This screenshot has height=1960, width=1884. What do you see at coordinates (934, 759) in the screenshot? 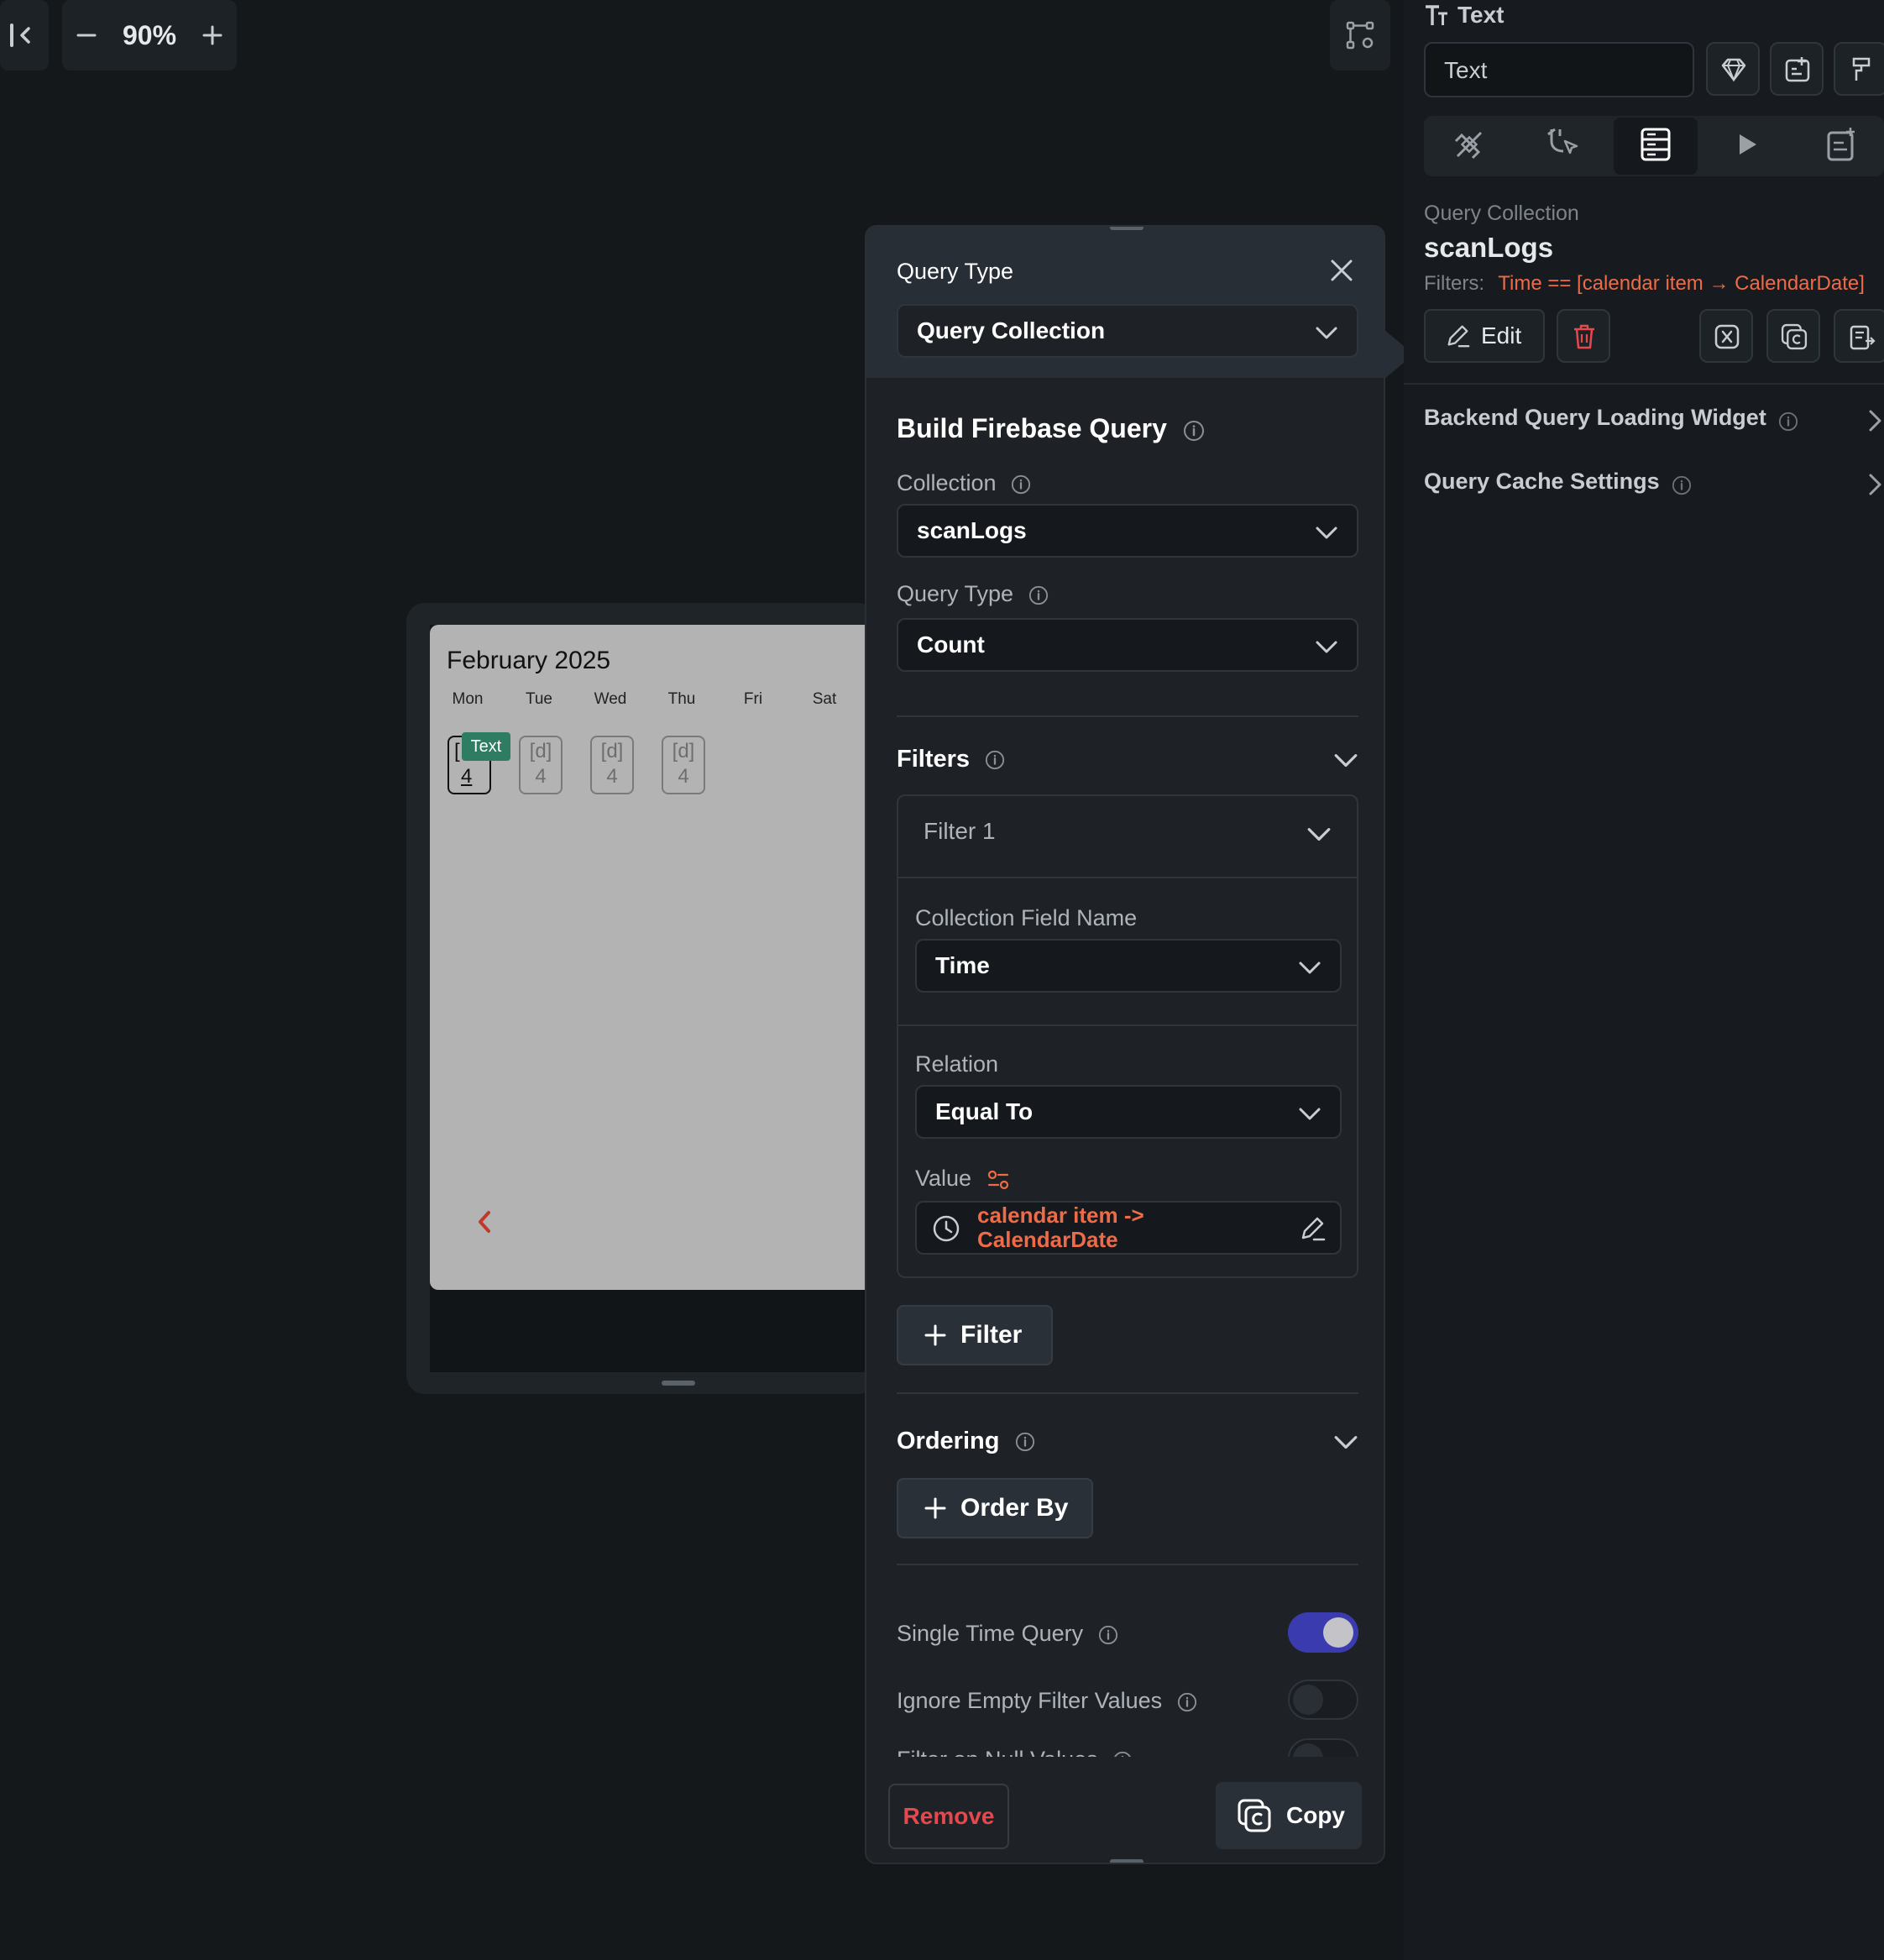
I see `filters-label: Filters` at bounding box center [934, 759].